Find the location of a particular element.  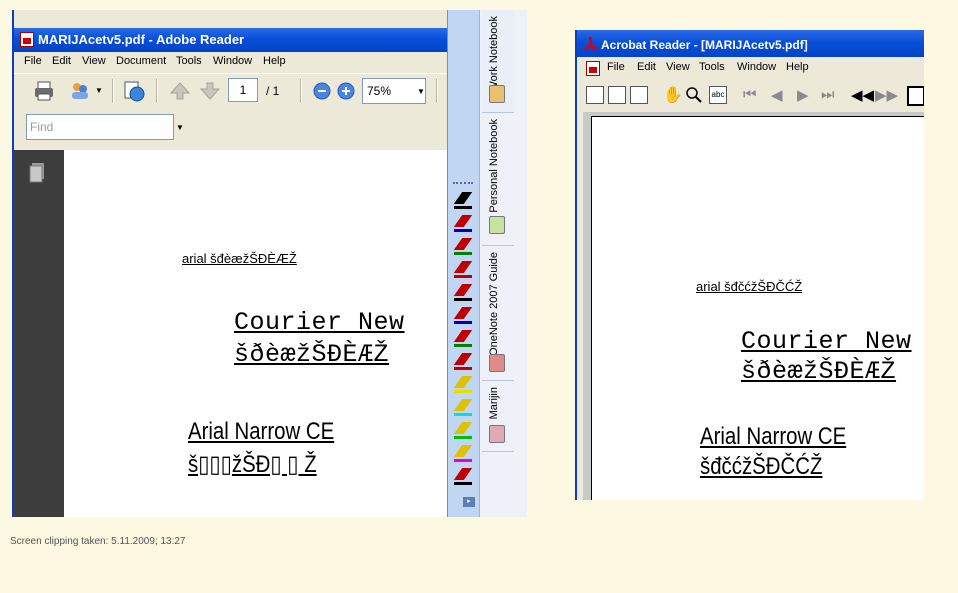

notebook-label: Work Notebook is located at coordinates (494, 54).